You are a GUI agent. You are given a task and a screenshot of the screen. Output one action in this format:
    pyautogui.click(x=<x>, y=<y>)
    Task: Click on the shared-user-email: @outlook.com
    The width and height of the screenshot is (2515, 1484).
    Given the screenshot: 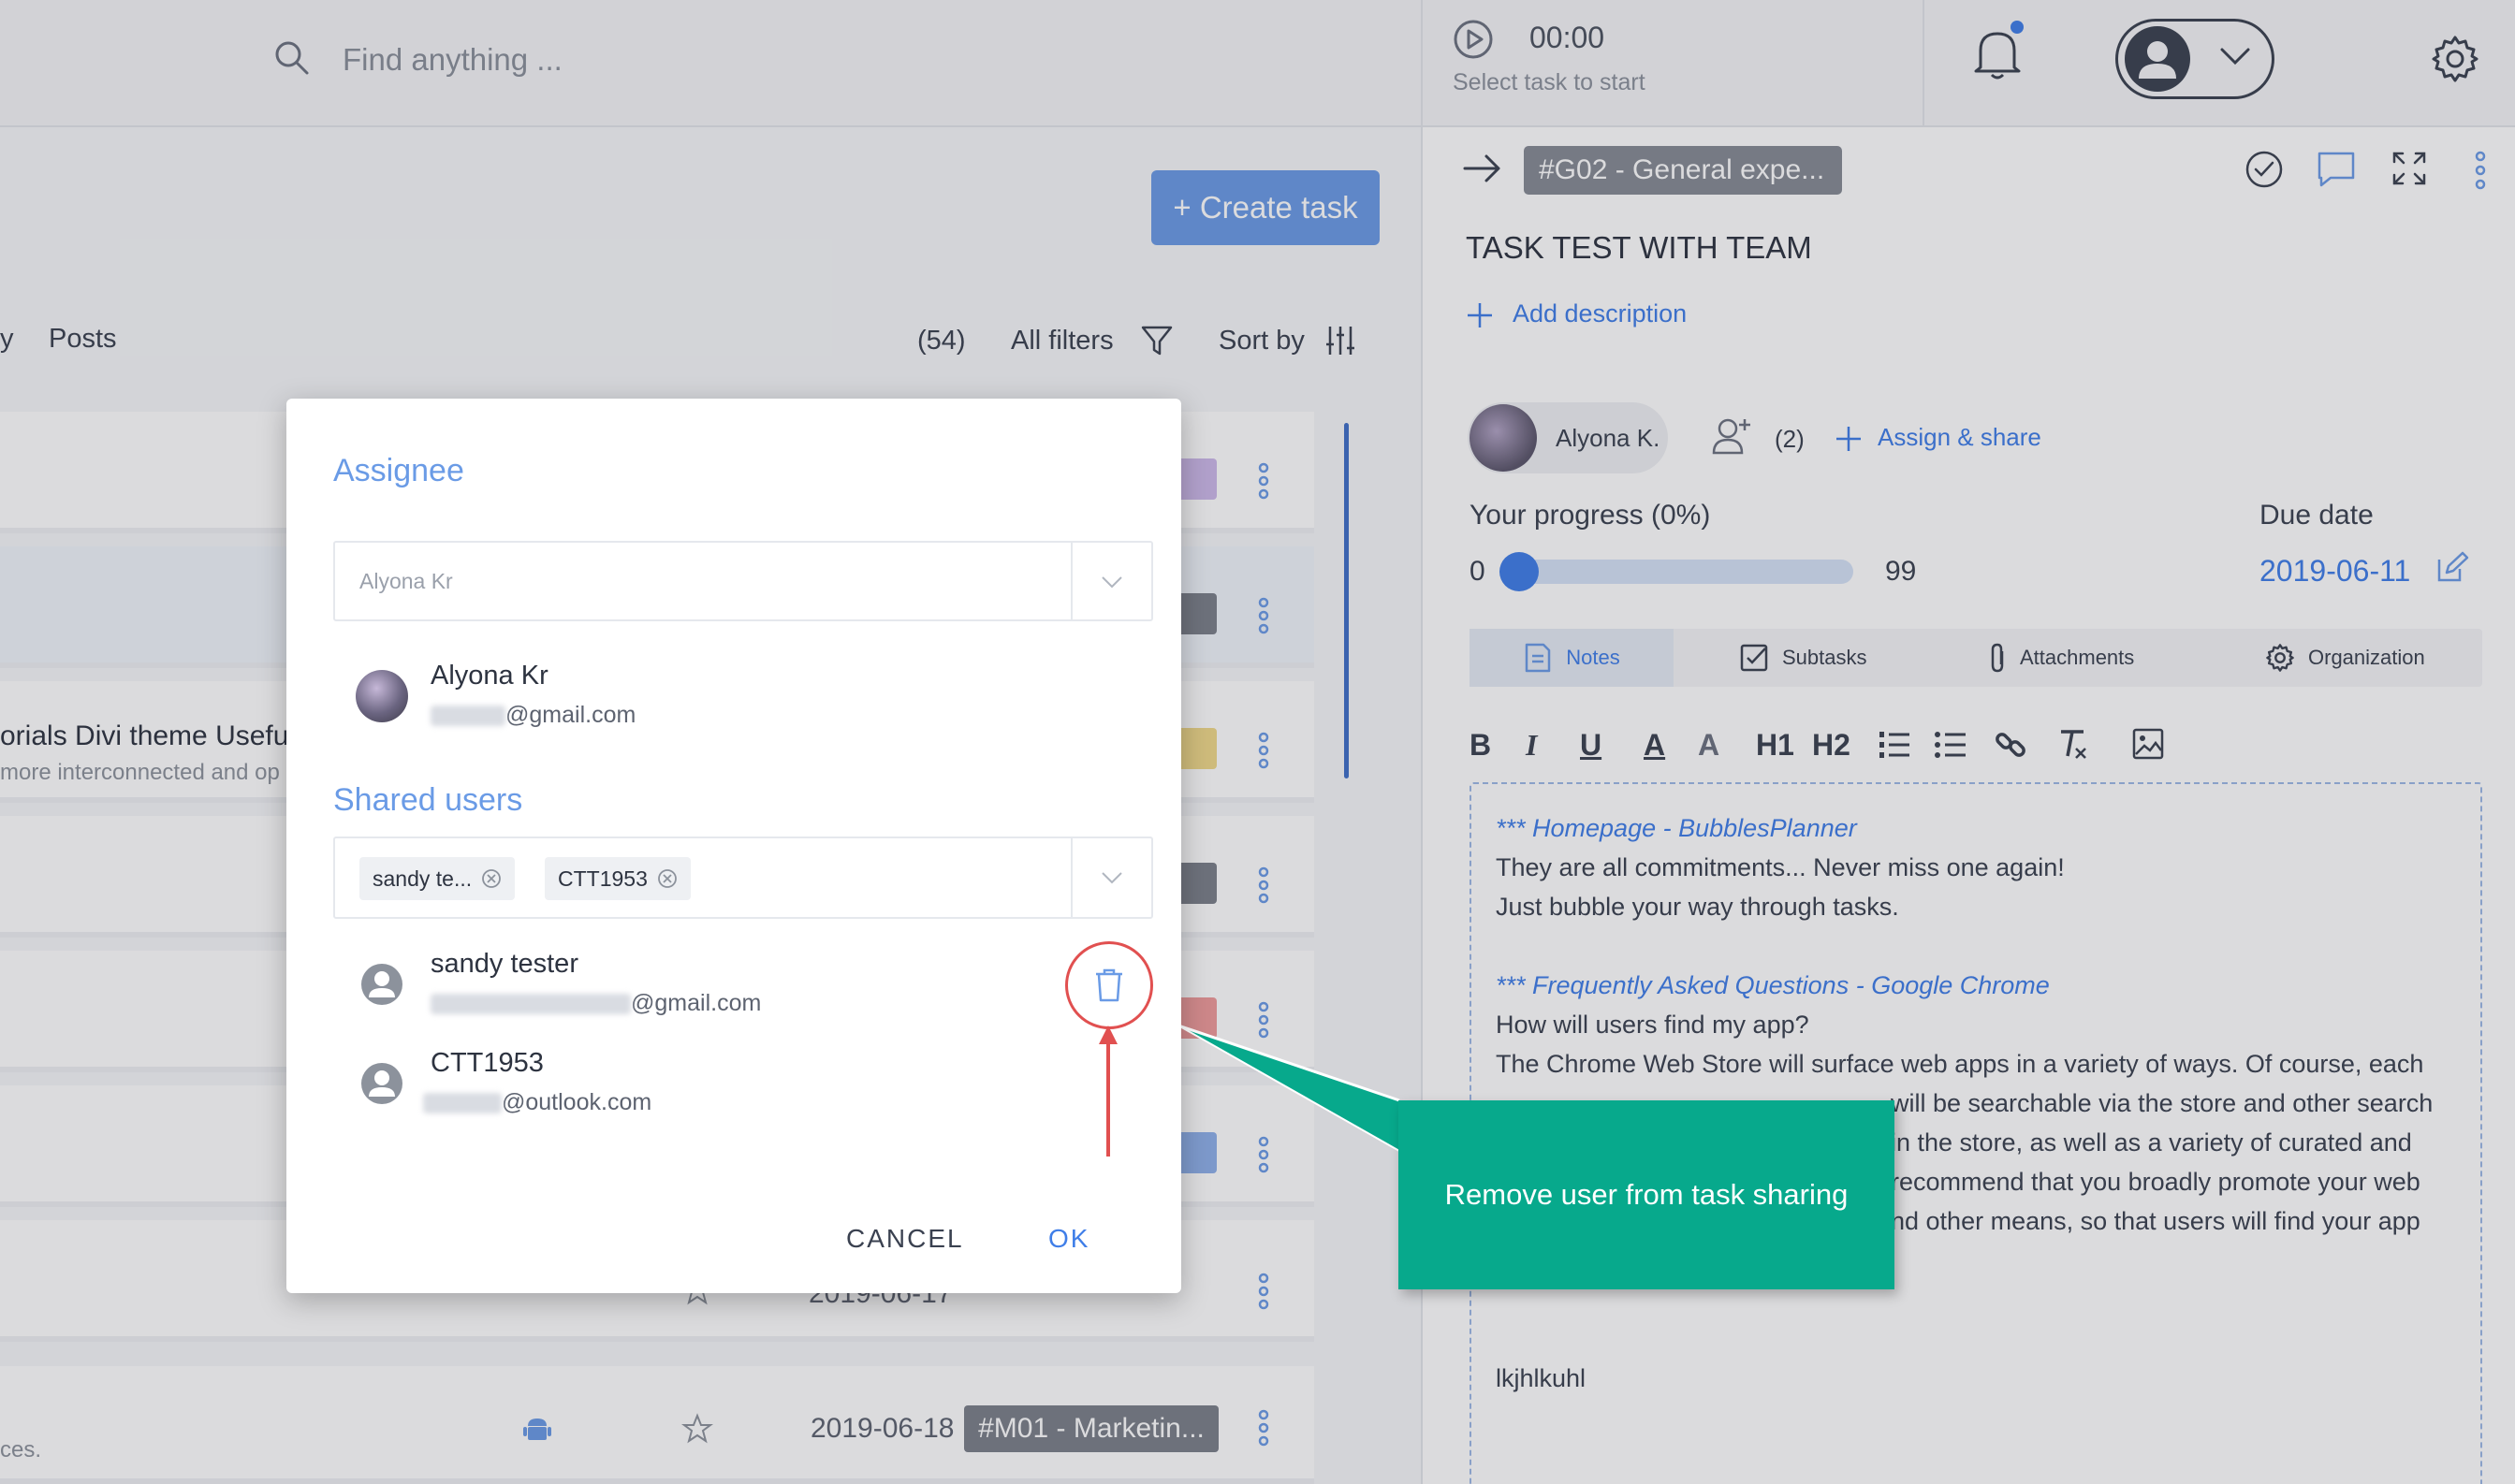 What is the action you would take?
    pyautogui.click(x=537, y=1102)
    